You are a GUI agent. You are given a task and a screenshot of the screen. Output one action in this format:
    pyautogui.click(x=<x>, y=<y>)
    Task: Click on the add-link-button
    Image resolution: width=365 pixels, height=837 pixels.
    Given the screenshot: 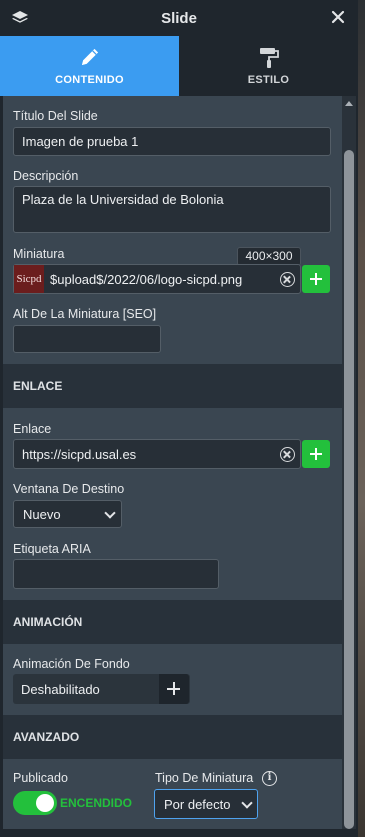 What is the action you would take?
    pyautogui.click(x=316, y=454)
    